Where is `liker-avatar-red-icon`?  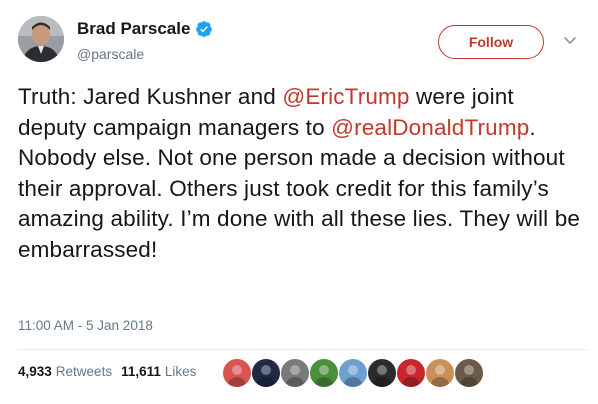
liker-avatar-red-icon is located at coordinates (411, 373).